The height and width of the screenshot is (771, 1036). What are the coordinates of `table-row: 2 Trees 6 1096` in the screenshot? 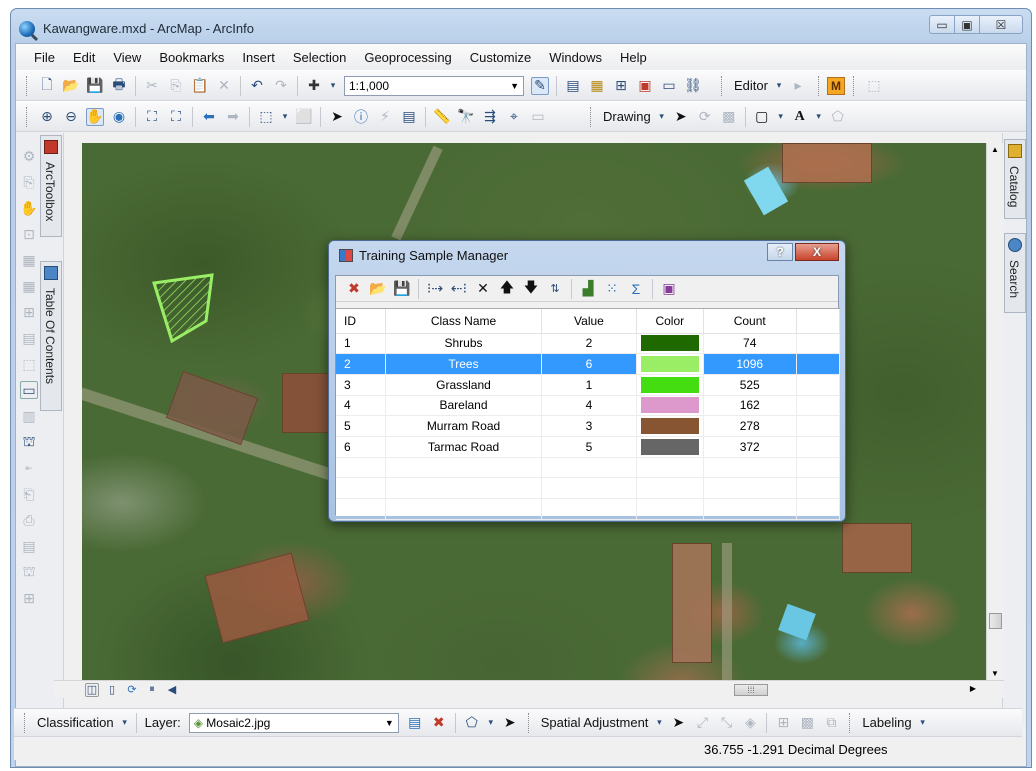 It's located at (588, 364).